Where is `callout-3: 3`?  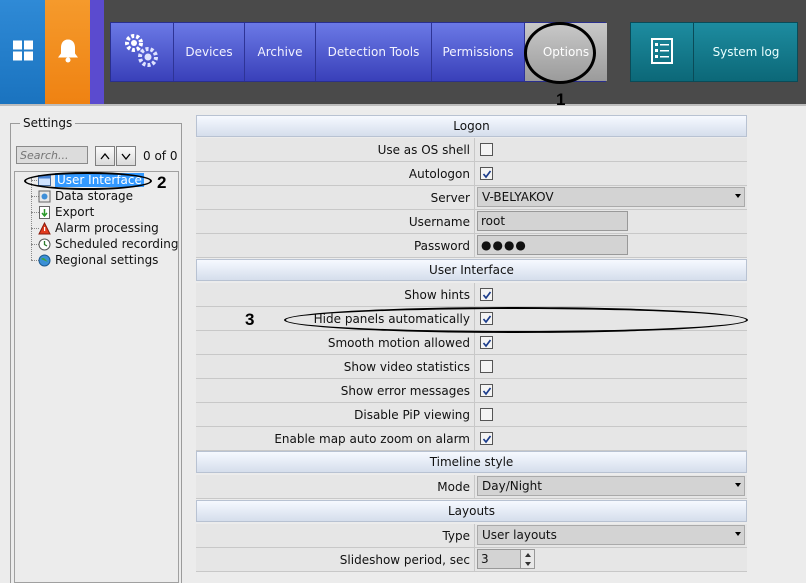 callout-3: 3 is located at coordinates (250, 319).